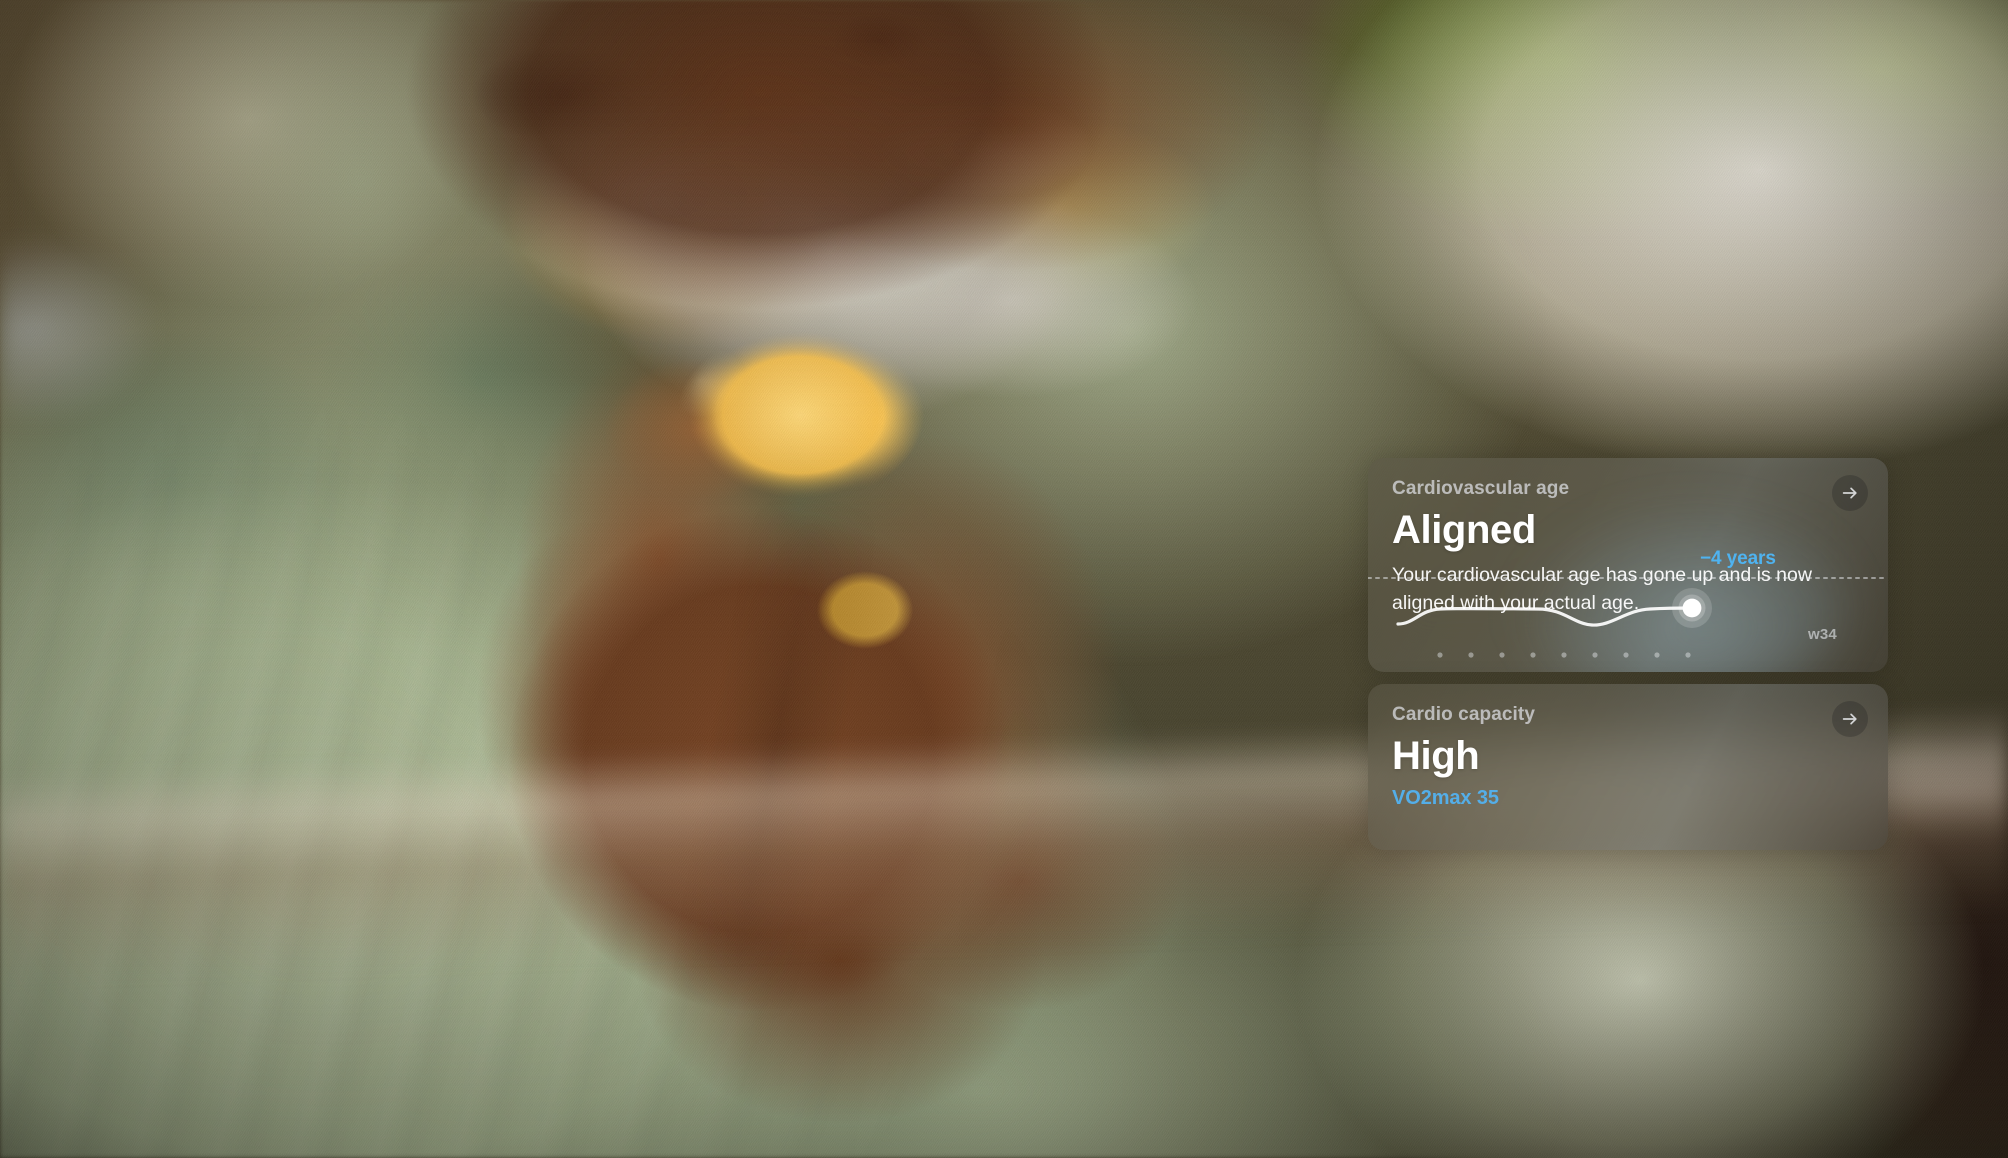  I want to click on cardio-capacity-label: Cardio capacity, so click(1463, 714).